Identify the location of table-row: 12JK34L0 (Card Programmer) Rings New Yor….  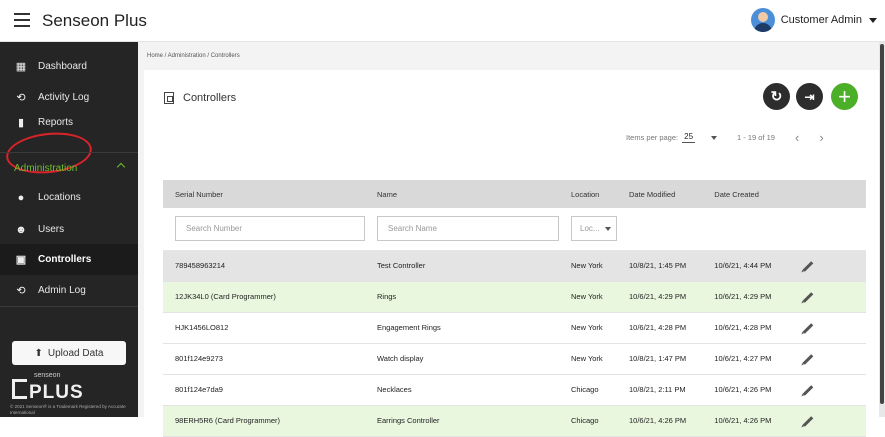
(514, 297).